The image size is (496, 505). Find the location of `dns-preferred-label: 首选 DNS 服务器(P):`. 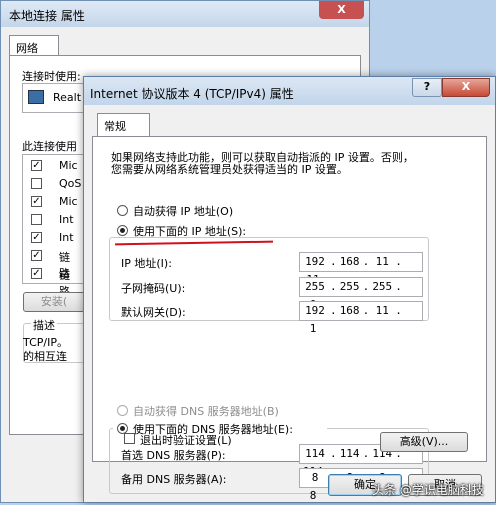

dns-preferred-label: 首选 DNS 服务器(P): is located at coordinates (173, 455).